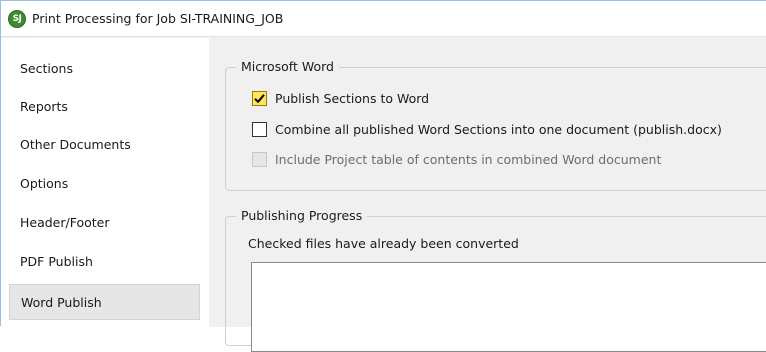  What do you see at coordinates (259, 129) in the screenshot?
I see `combine-sections-checkbox` at bounding box center [259, 129].